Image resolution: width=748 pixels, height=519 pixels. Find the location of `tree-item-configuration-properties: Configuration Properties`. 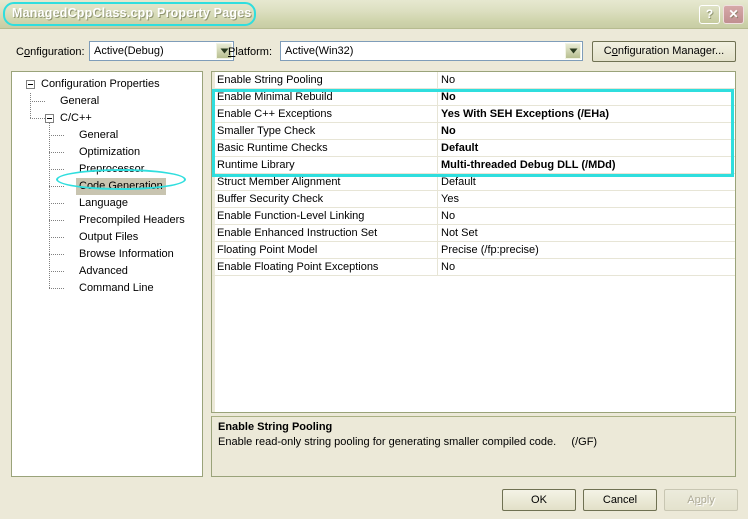

tree-item-configuration-properties: Configuration Properties is located at coordinates (87, 84).